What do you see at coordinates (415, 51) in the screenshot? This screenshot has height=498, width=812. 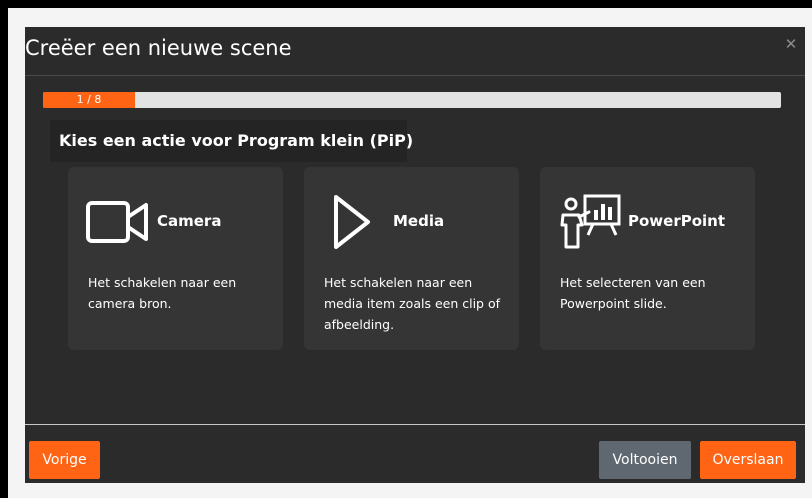 I see `dialog-header: Creëer een nieuwe scene ✕` at bounding box center [415, 51].